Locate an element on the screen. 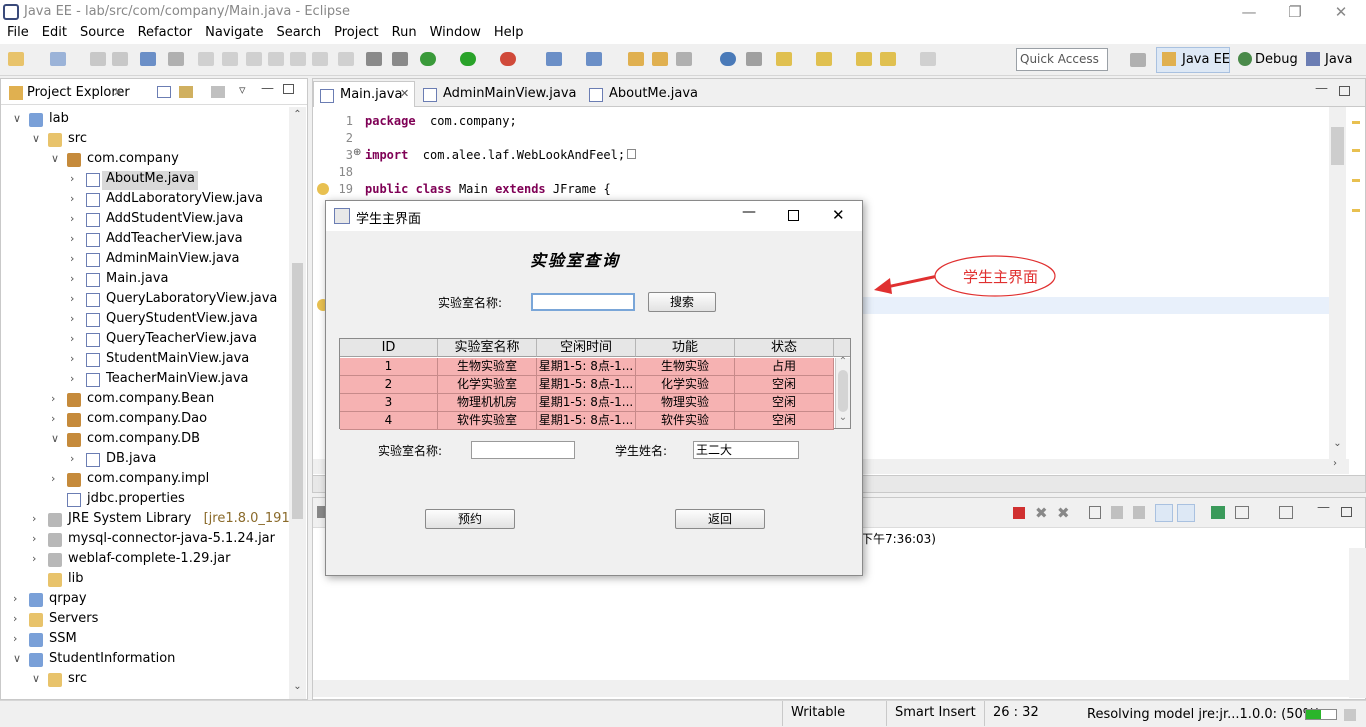  table-cell: 软件实验 is located at coordinates (685, 421).